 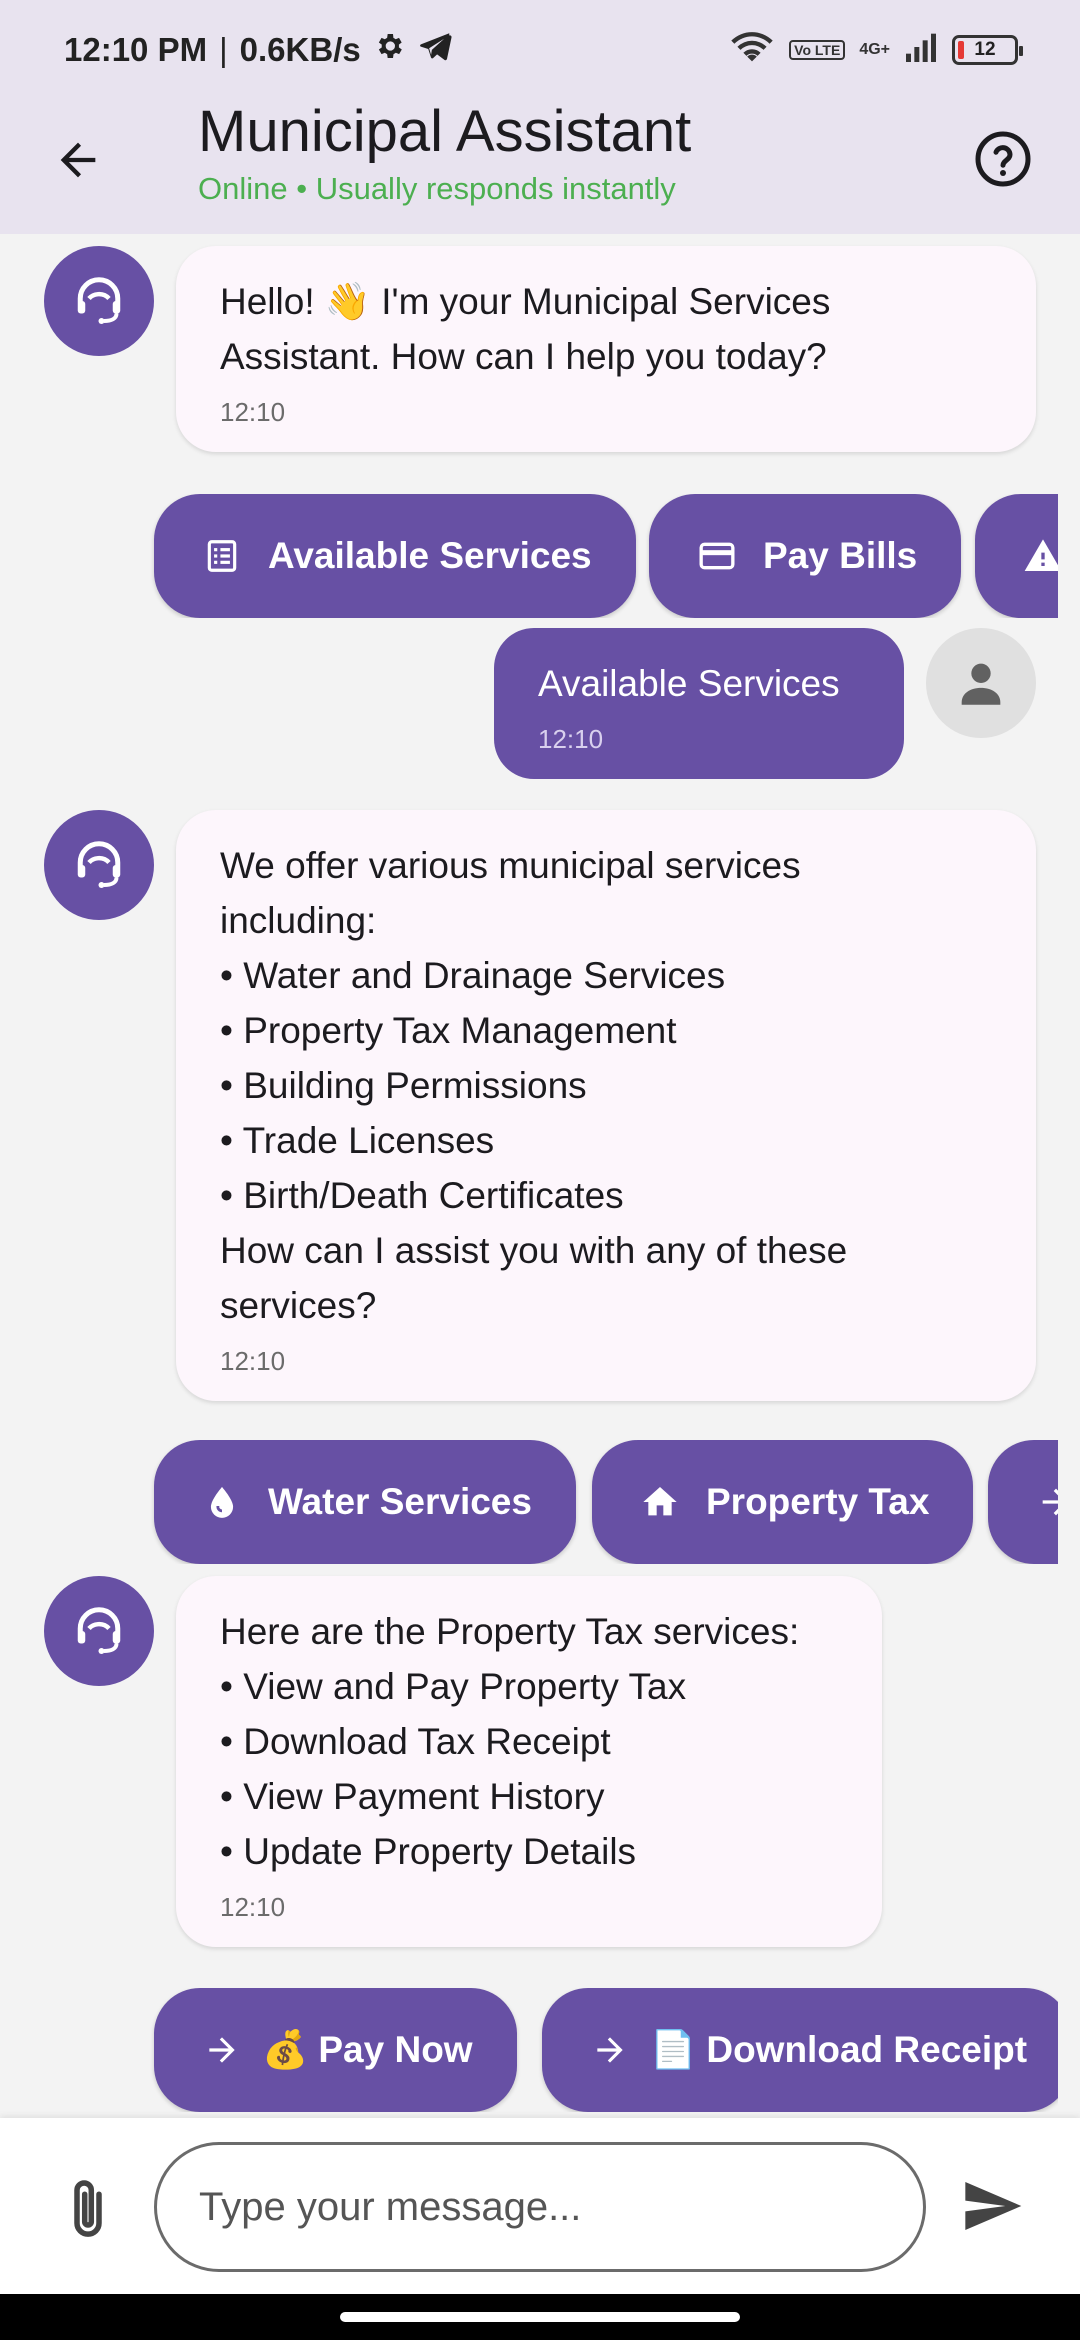 I want to click on volte-badge: Vo LTE, so click(x=817, y=50).